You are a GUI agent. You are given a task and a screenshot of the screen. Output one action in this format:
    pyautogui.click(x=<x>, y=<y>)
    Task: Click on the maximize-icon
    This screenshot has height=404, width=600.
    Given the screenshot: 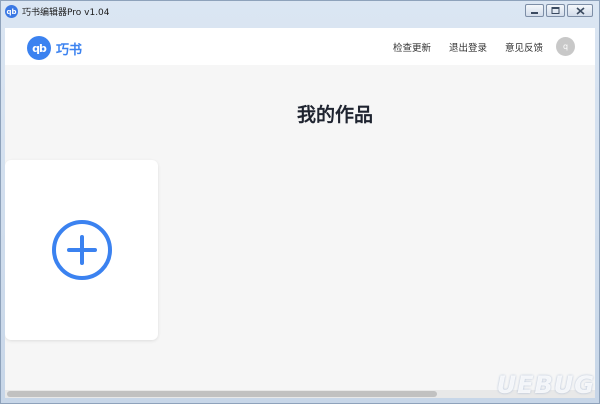 What is the action you would take?
    pyautogui.click(x=555, y=10)
    